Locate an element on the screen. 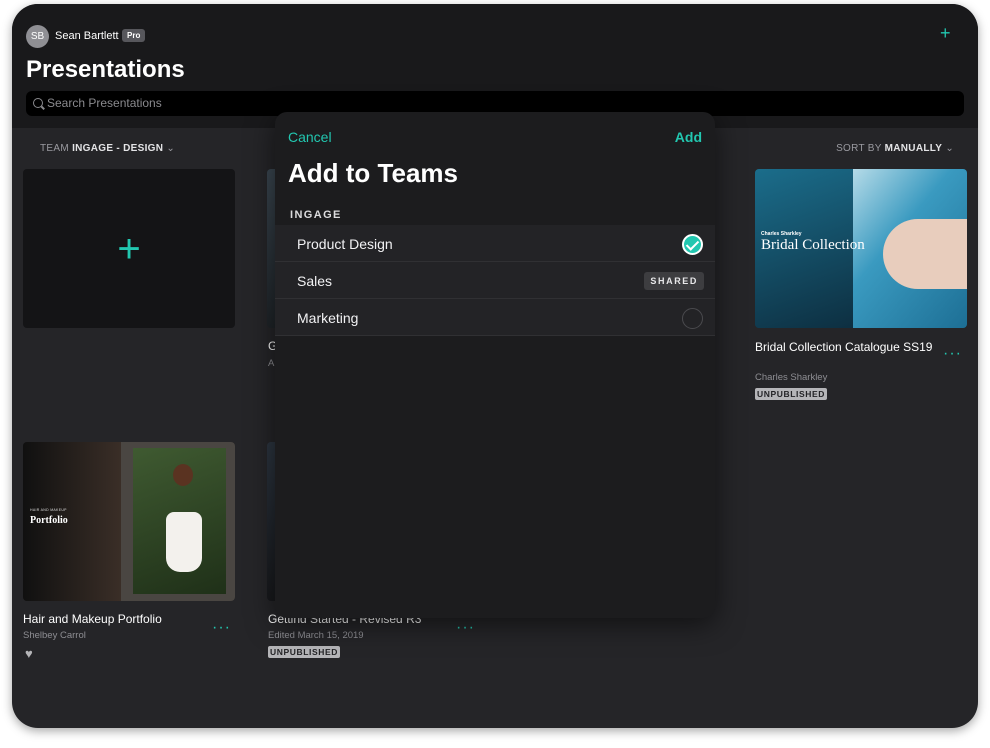 The image size is (990, 748). heart-icon: ♥ is located at coordinates (29, 653).